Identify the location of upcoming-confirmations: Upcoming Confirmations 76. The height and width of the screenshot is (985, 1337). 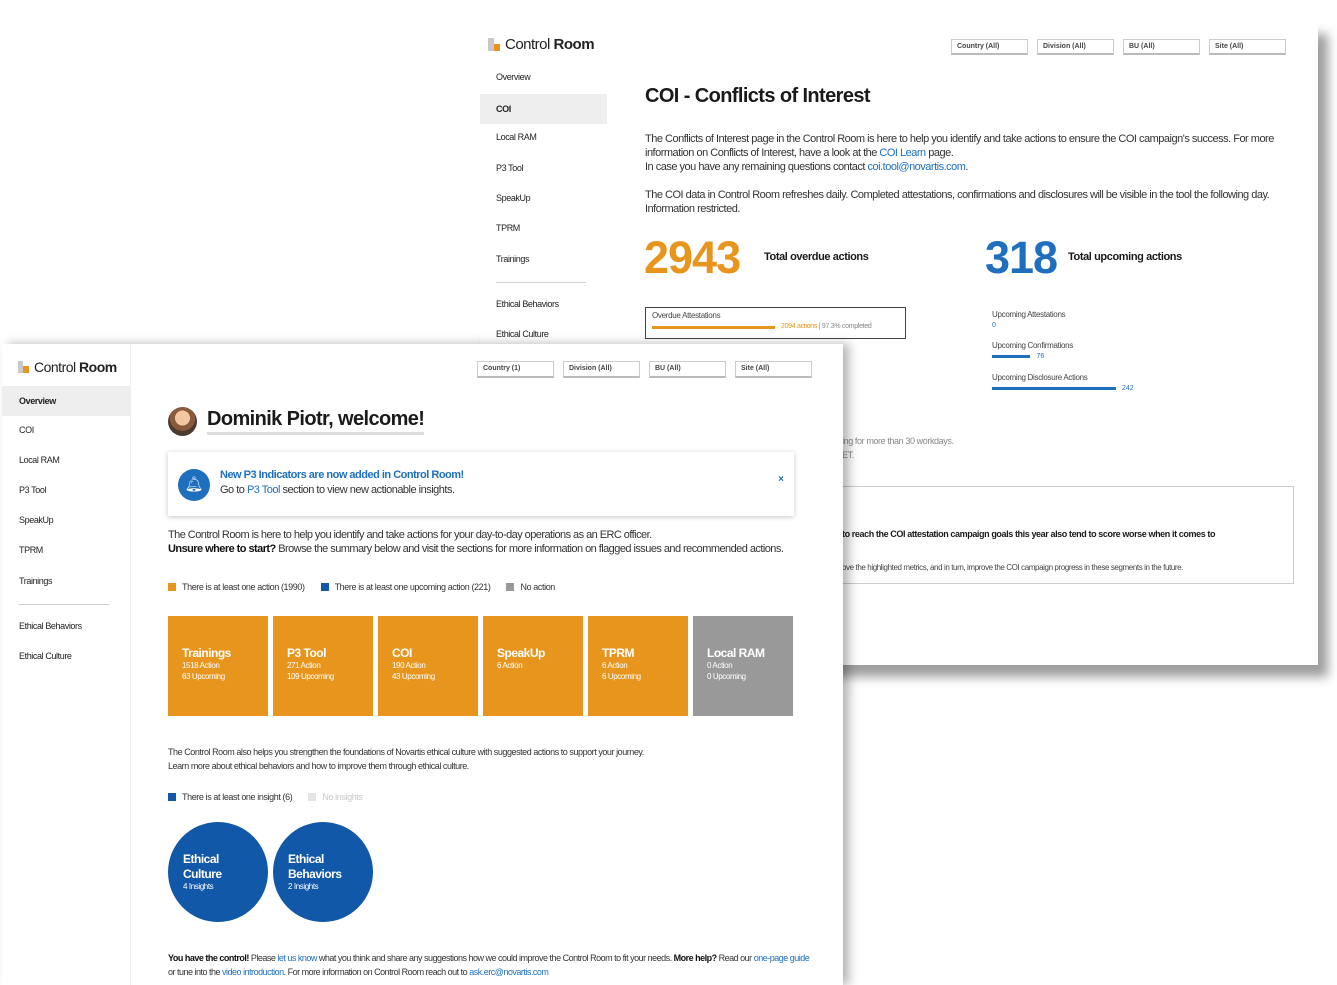
(1032, 350).